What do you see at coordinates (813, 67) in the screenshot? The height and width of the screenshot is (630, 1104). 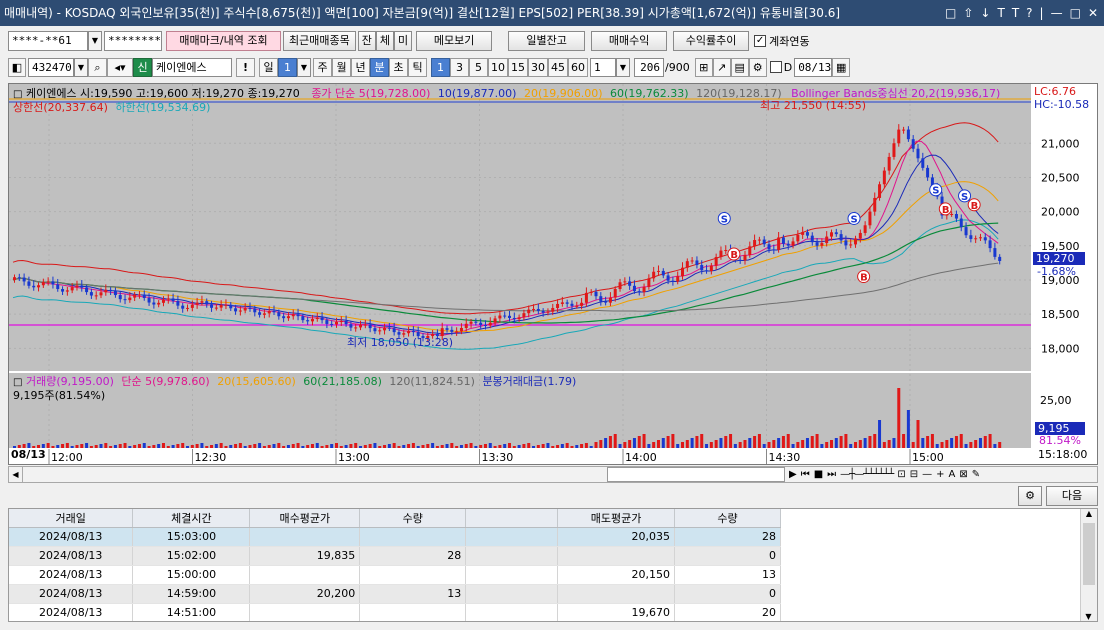 I see `date-input: 08/13` at bounding box center [813, 67].